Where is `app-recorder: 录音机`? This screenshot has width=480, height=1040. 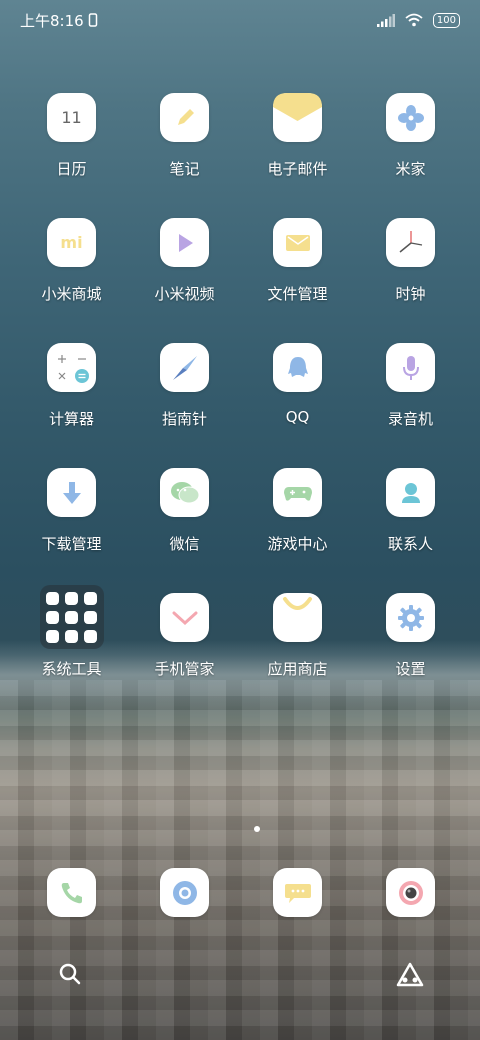
app-recorder: 录音机 is located at coordinates (410, 405).